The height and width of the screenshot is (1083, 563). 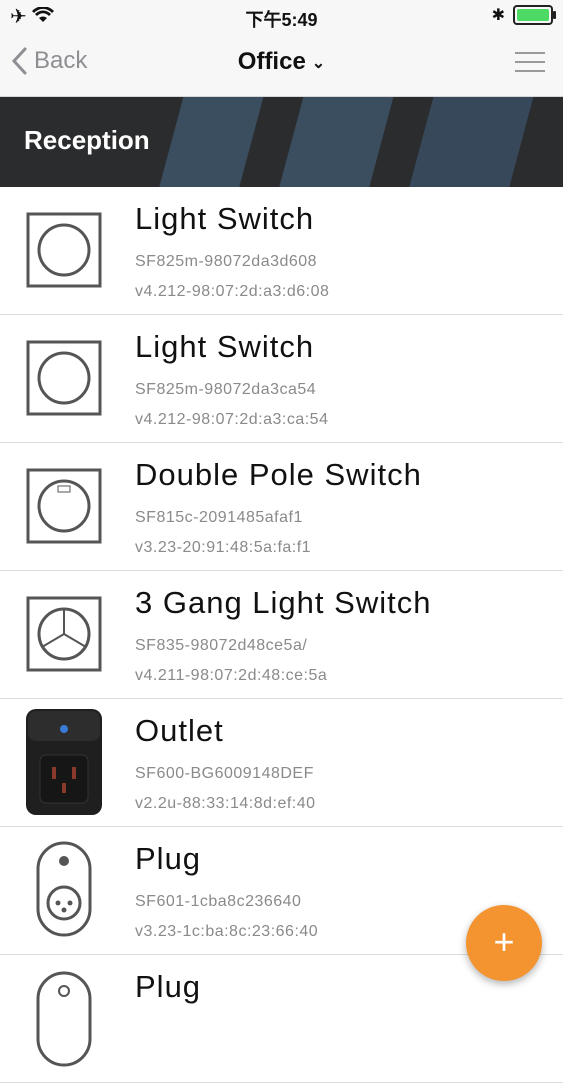 I want to click on add-device-button: +, so click(x=504, y=943).